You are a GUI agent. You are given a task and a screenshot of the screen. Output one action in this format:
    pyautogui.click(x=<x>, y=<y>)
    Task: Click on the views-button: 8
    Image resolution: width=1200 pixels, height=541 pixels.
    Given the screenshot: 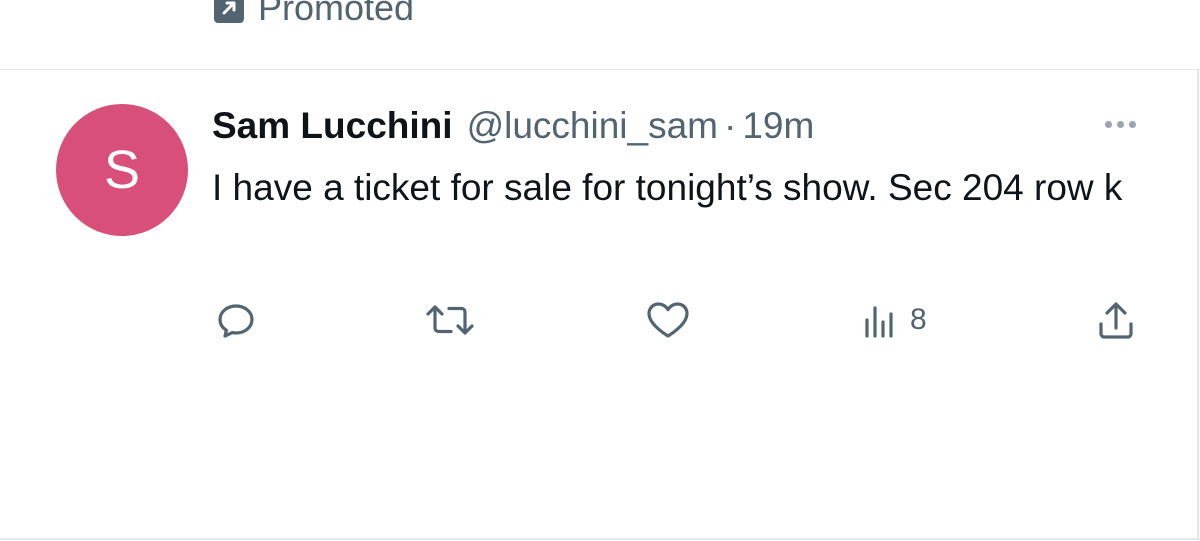 What is the action you would take?
    pyautogui.click(x=893, y=320)
    